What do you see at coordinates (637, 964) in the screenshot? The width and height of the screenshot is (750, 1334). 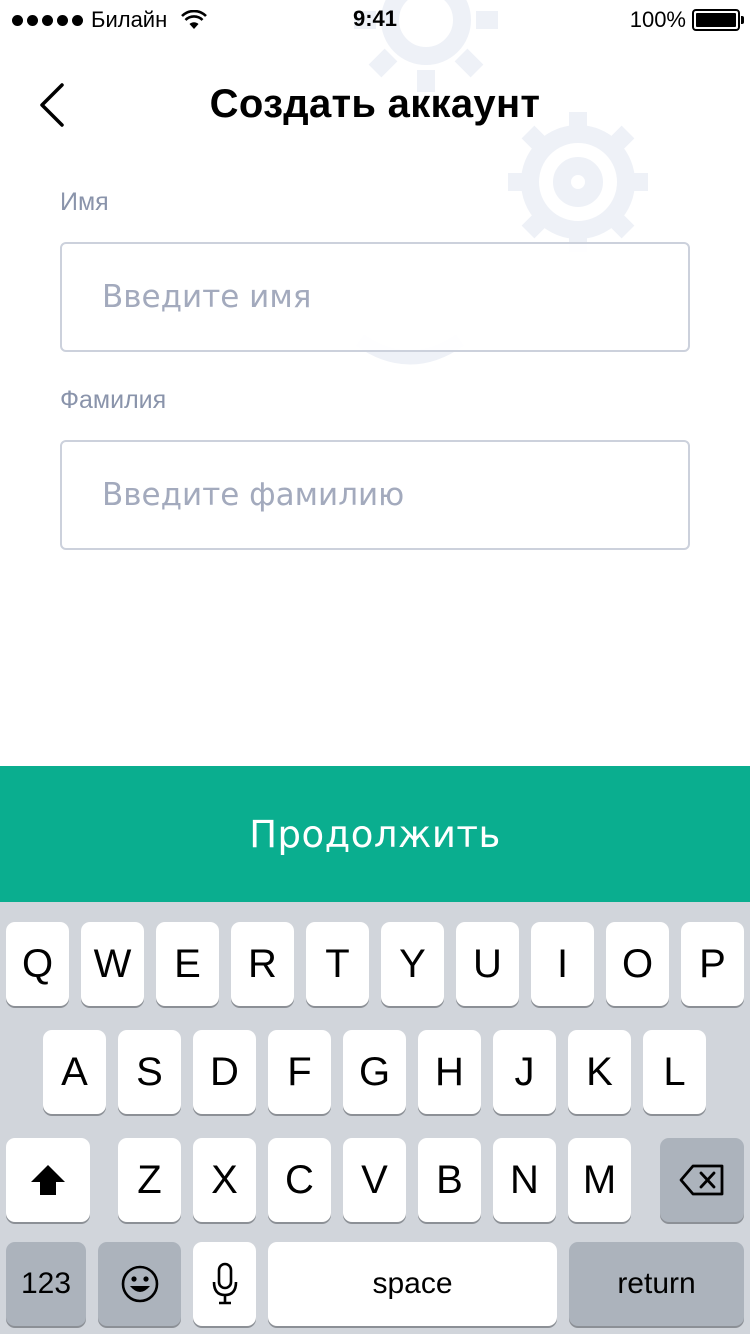 I see `key-o: O` at bounding box center [637, 964].